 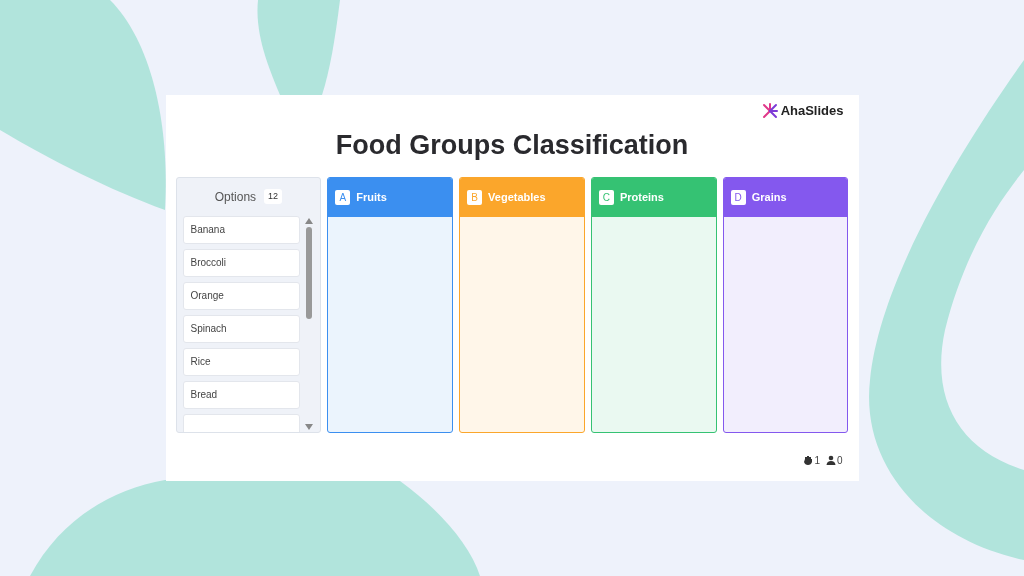 What do you see at coordinates (475, 197) in the screenshot?
I see `category-letter: B` at bounding box center [475, 197].